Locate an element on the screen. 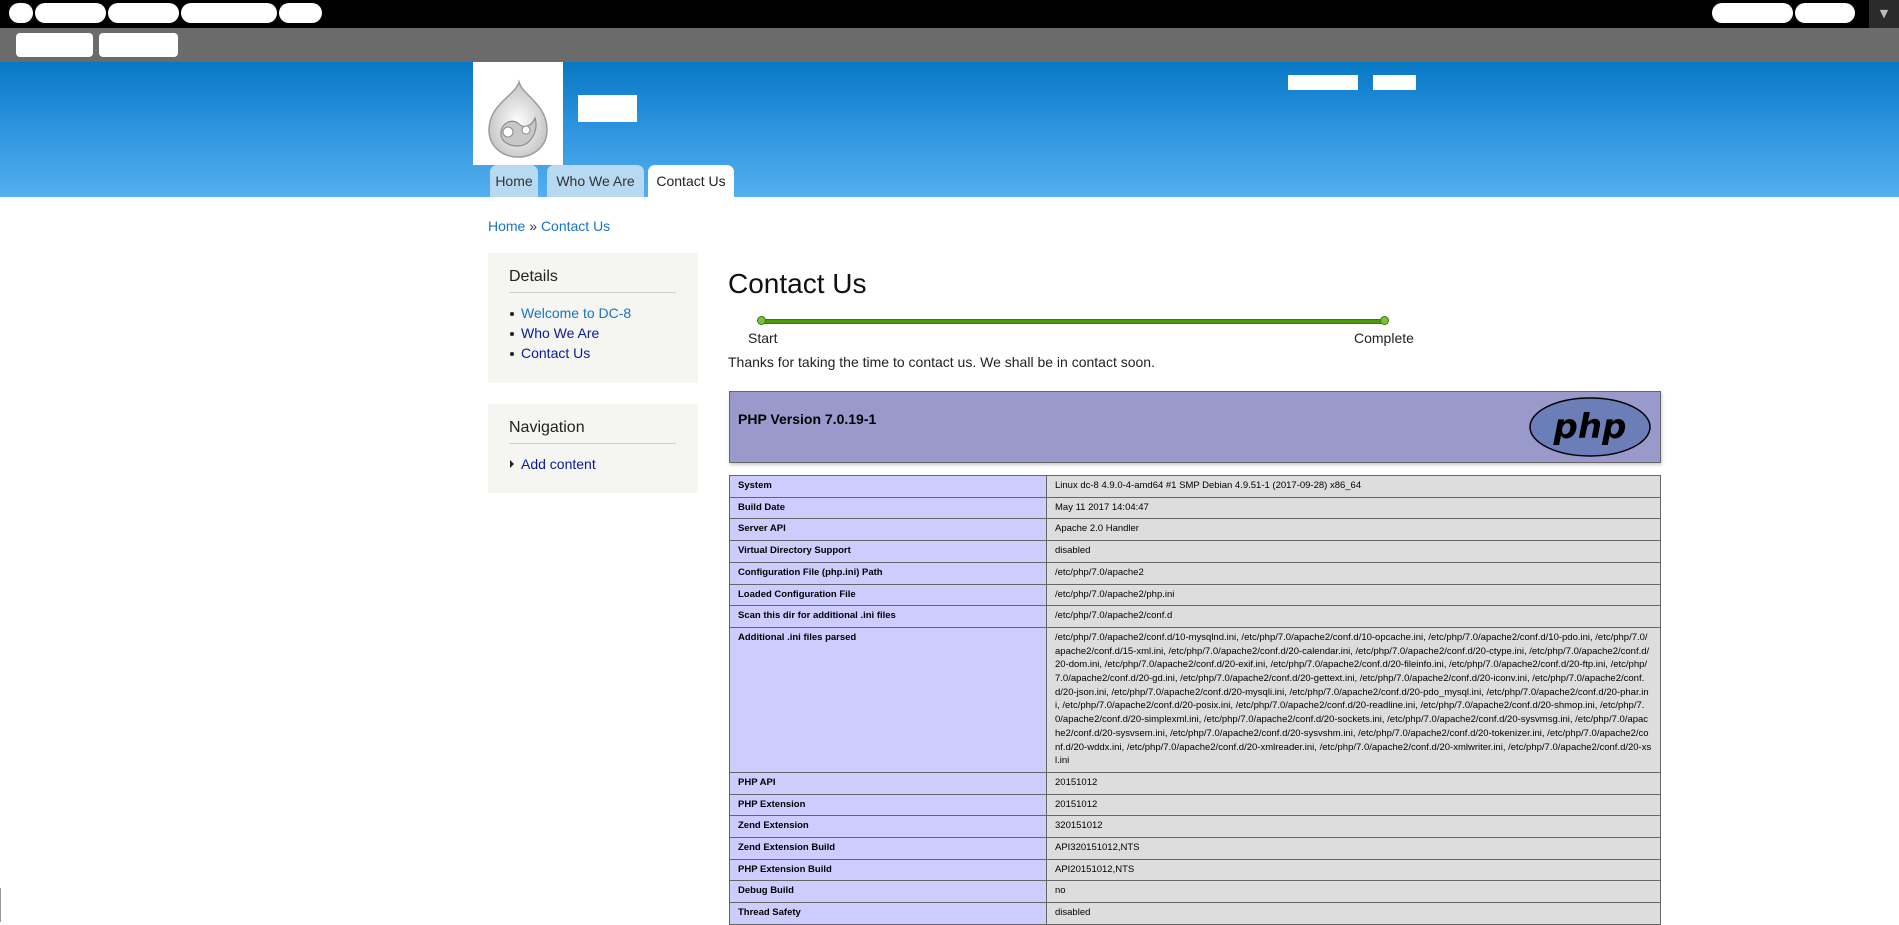 Image resolution: width=1899 pixels, height=925 pixels. tab-who-we-are: Who We Are is located at coordinates (595, 181).